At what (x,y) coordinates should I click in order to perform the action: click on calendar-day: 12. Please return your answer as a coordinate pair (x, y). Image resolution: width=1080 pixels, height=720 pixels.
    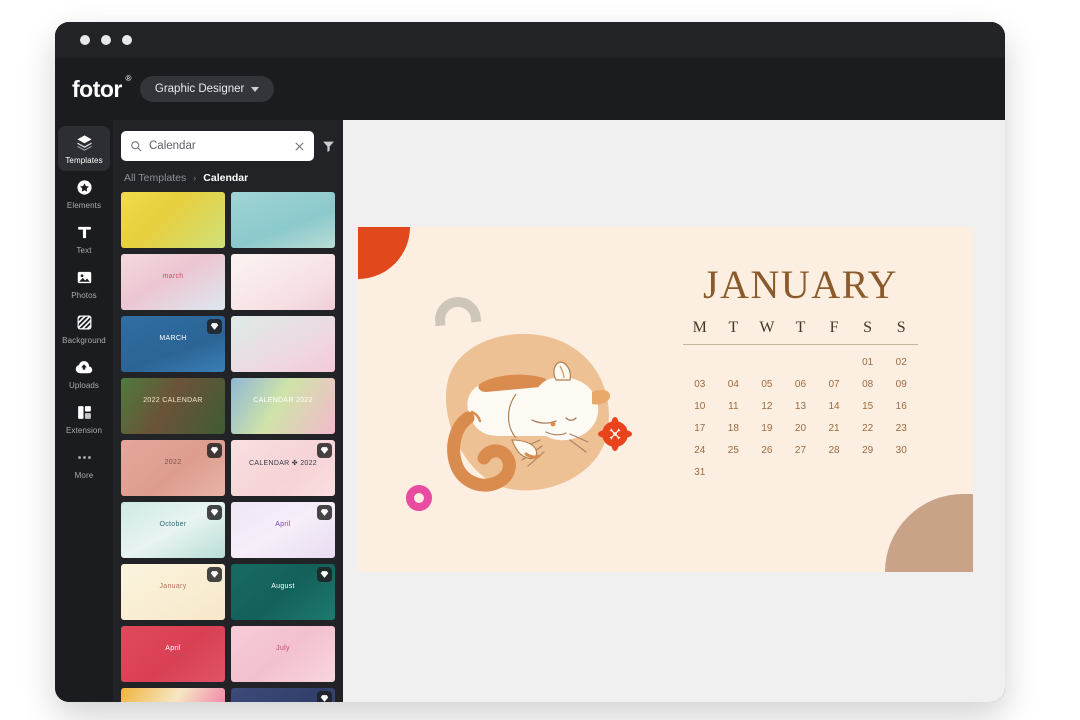
    Looking at the image, I should click on (767, 406).